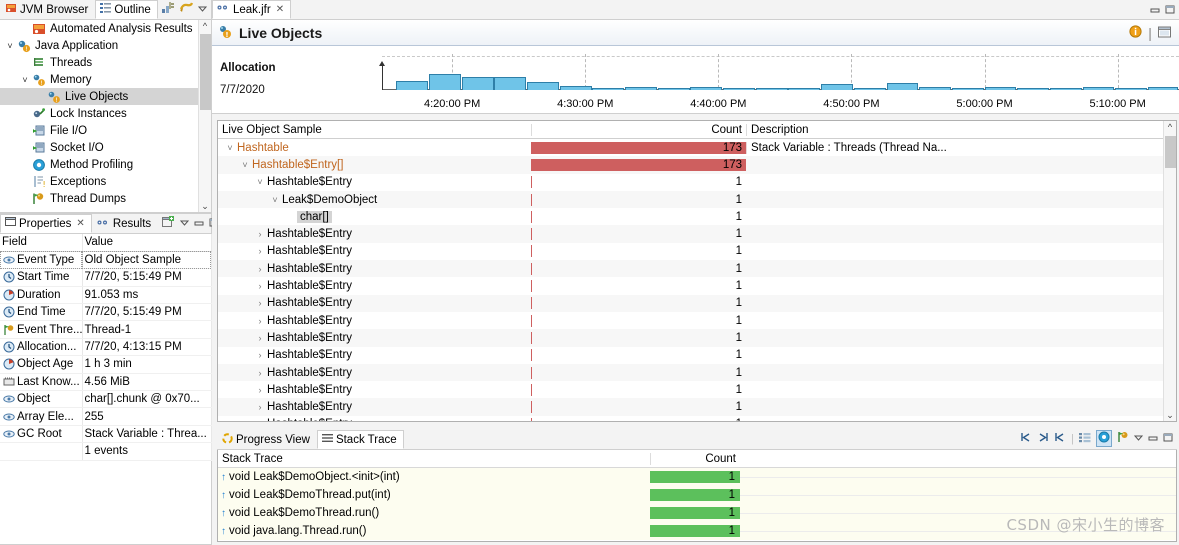 This screenshot has height=545, width=1179. What do you see at coordinates (126, 9) in the screenshot?
I see `tab-outline: Outline` at bounding box center [126, 9].